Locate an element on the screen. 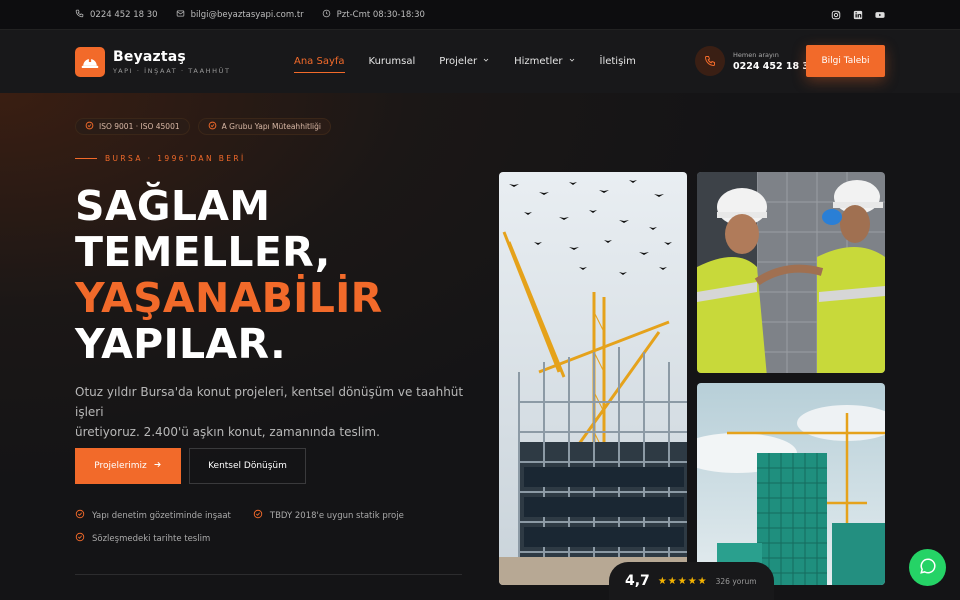 The width and height of the screenshot is (960, 600). topbar-email: bilgi@beyaztasyapi.com.tr is located at coordinates (240, 15).